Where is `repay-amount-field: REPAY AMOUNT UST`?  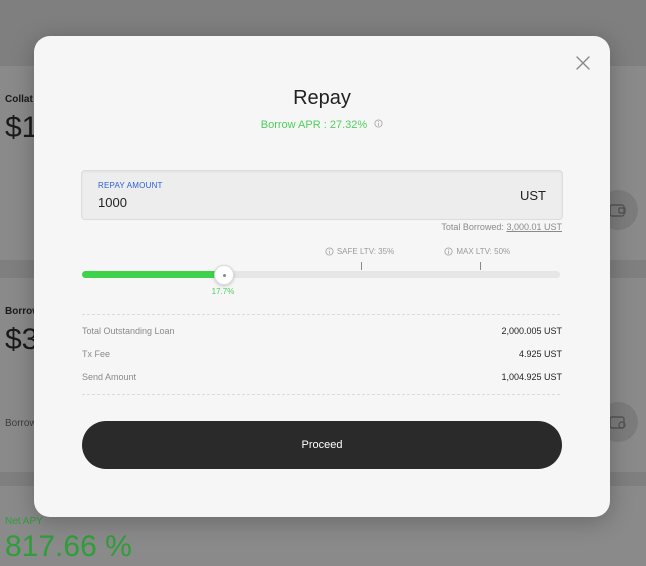
repay-amount-field: REPAY AMOUNT UST is located at coordinates (322, 195).